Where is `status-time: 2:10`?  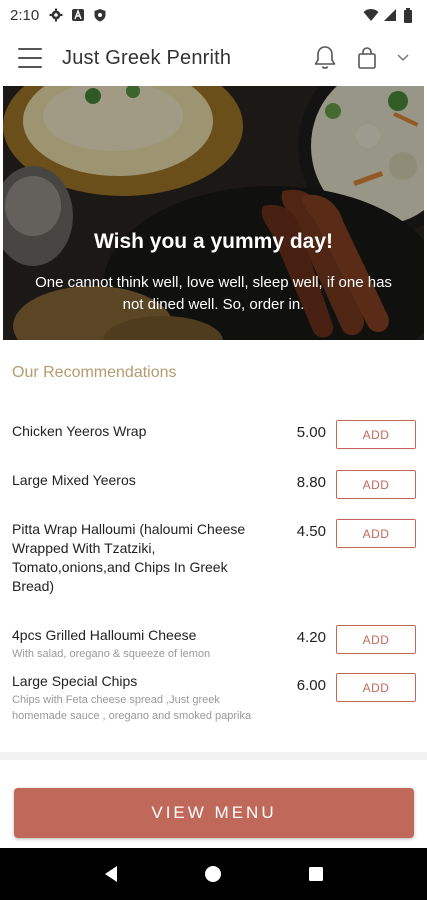 status-time: 2:10 is located at coordinates (25, 15).